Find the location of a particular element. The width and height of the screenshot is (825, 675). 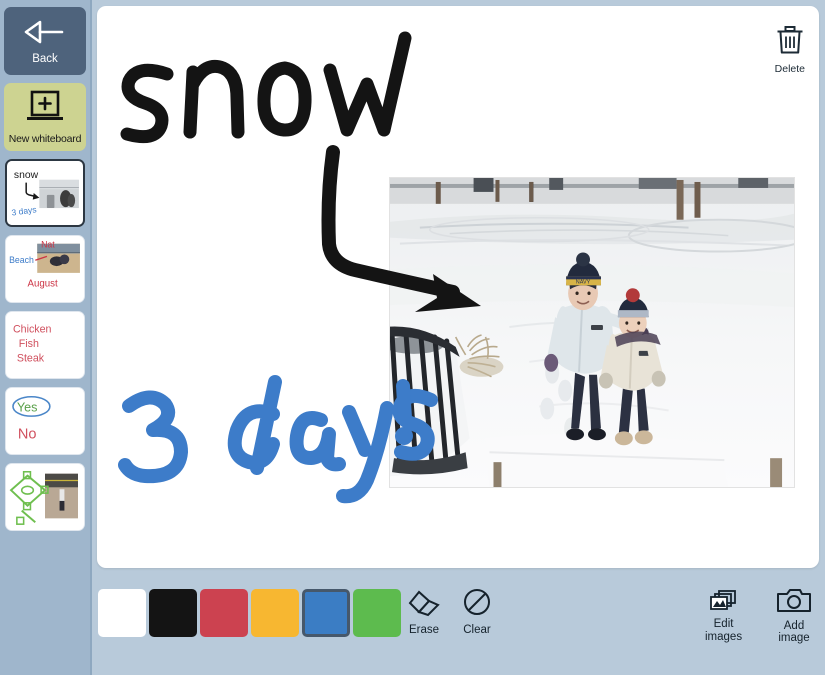

color-swatch-blue is located at coordinates (326, 613).